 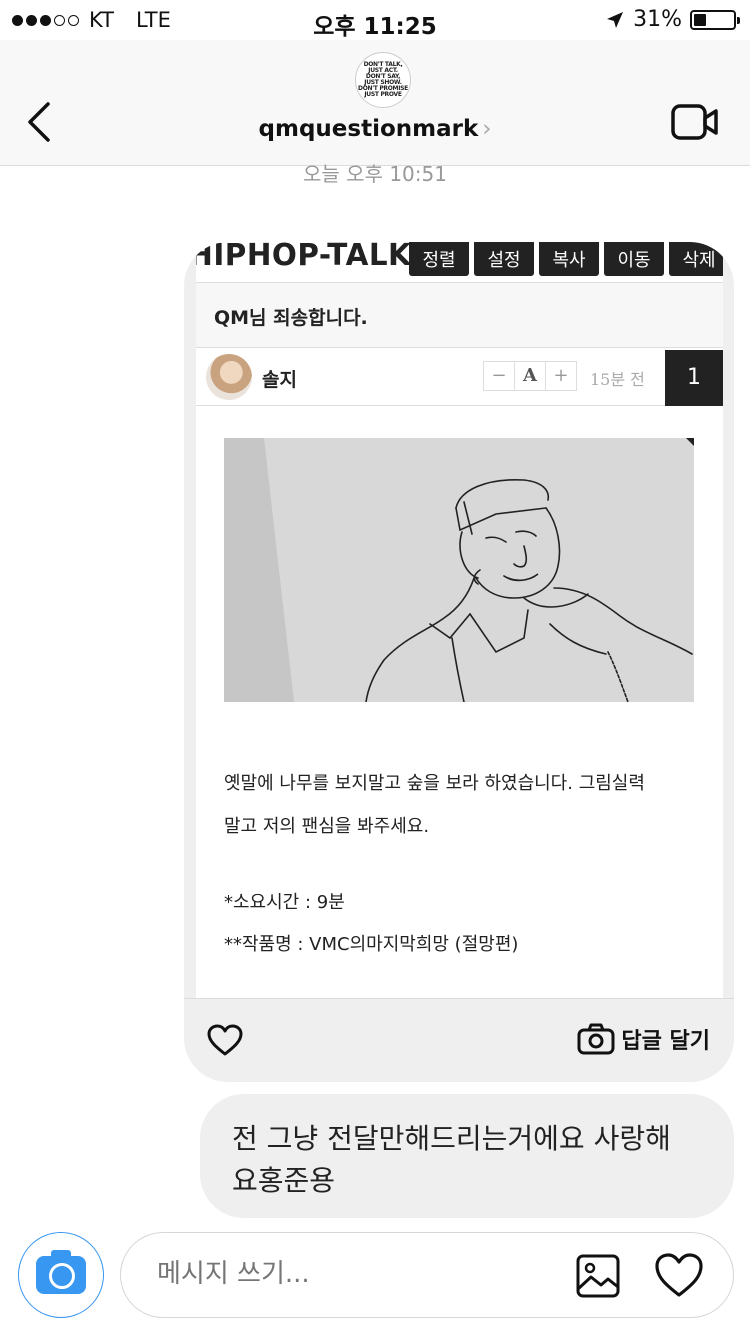 I want to click on font-a: A, so click(x=530, y=376).